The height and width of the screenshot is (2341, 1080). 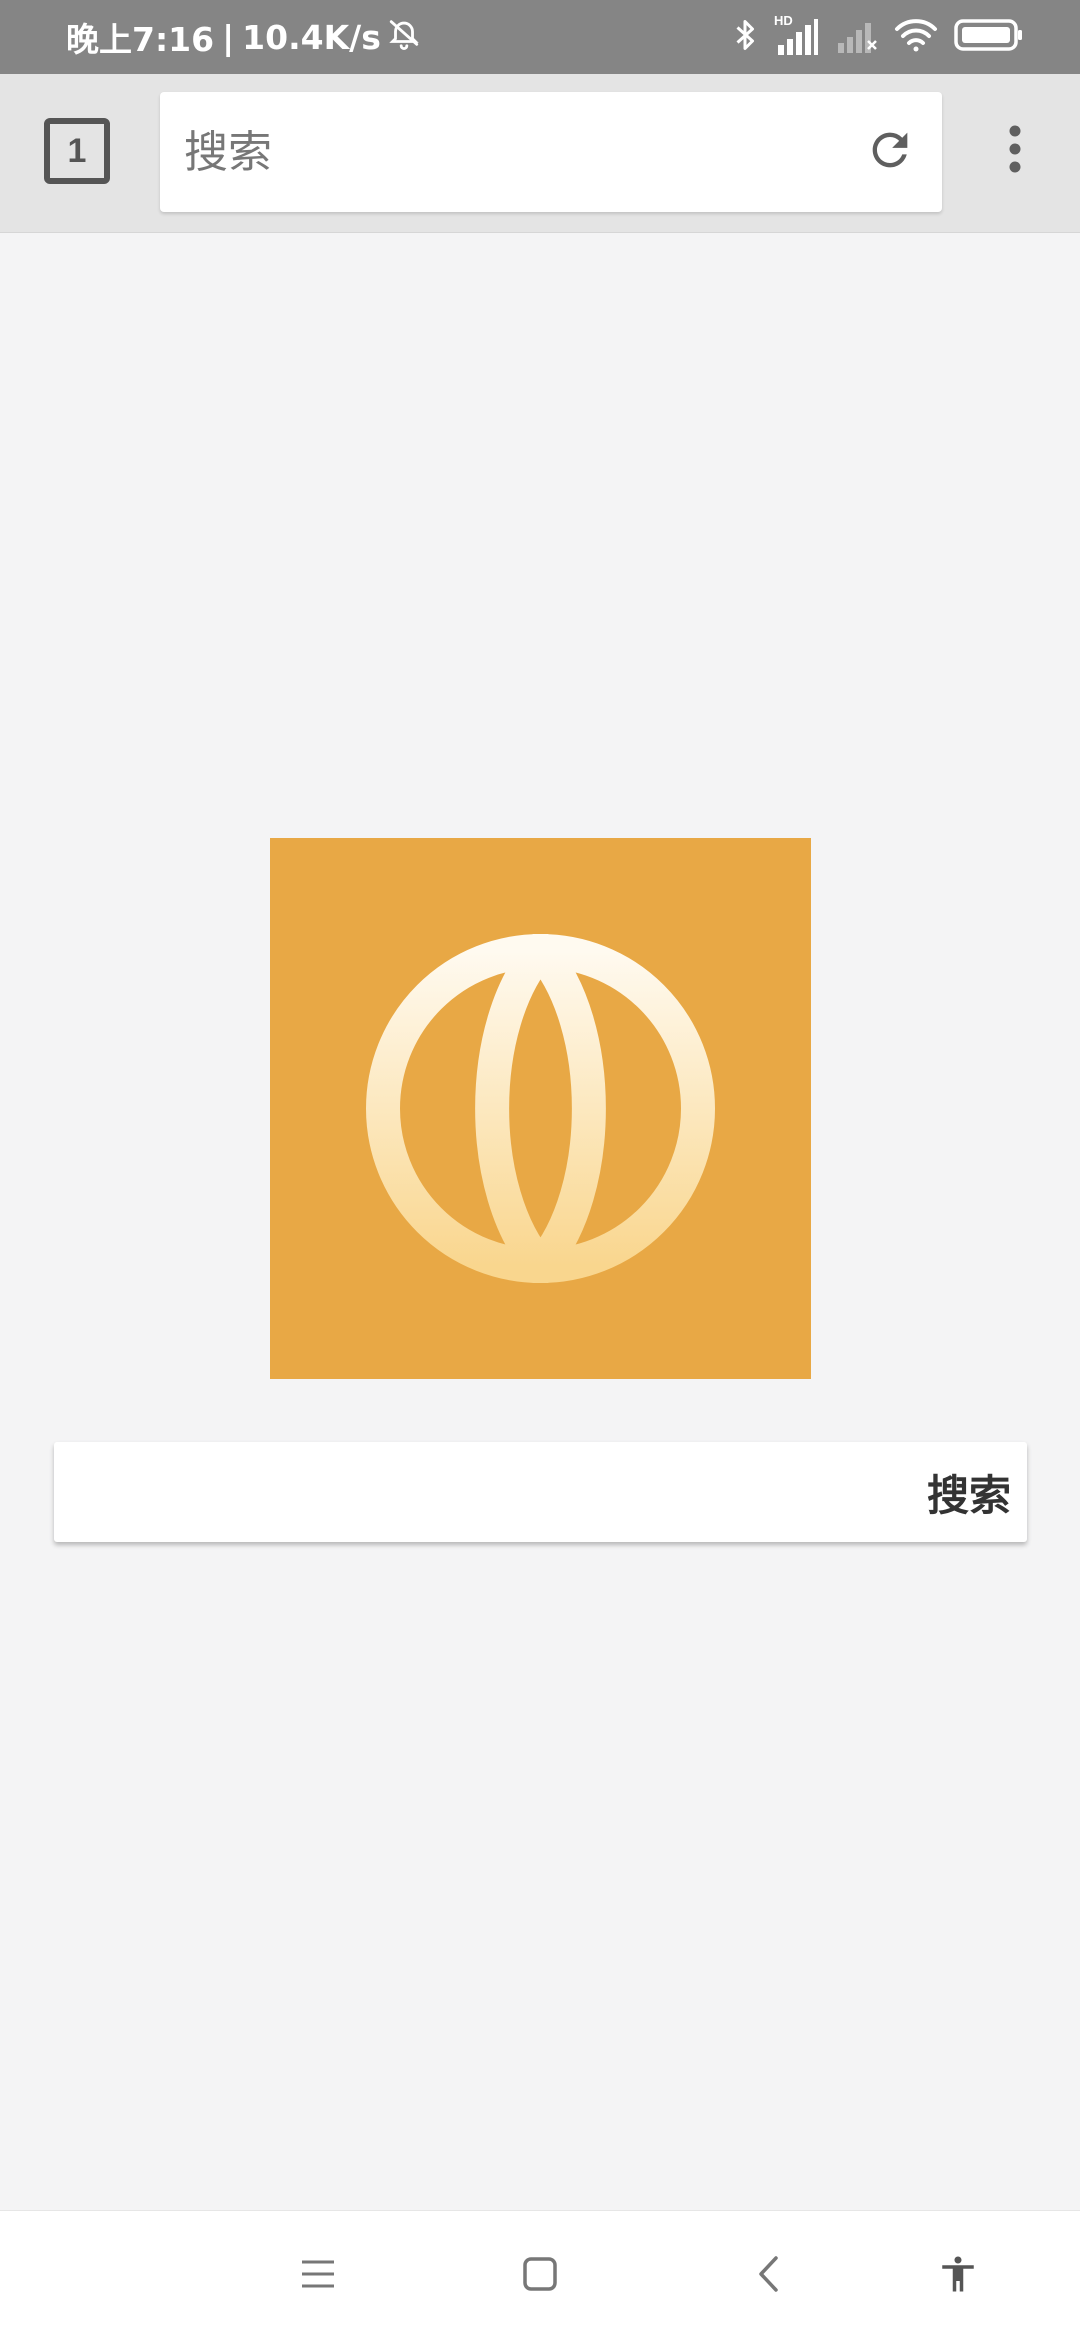 I want to click on home-button, so click(x=540, y=2276).